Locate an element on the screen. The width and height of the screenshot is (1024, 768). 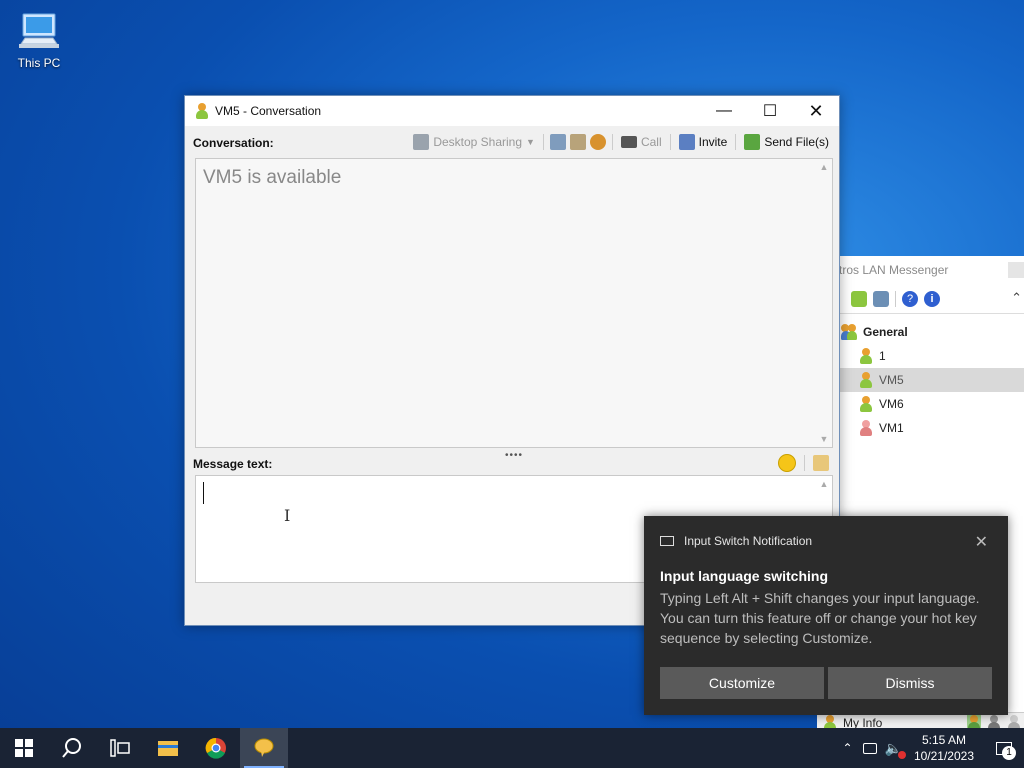
task-view-button is located at coordinates (120, 748).